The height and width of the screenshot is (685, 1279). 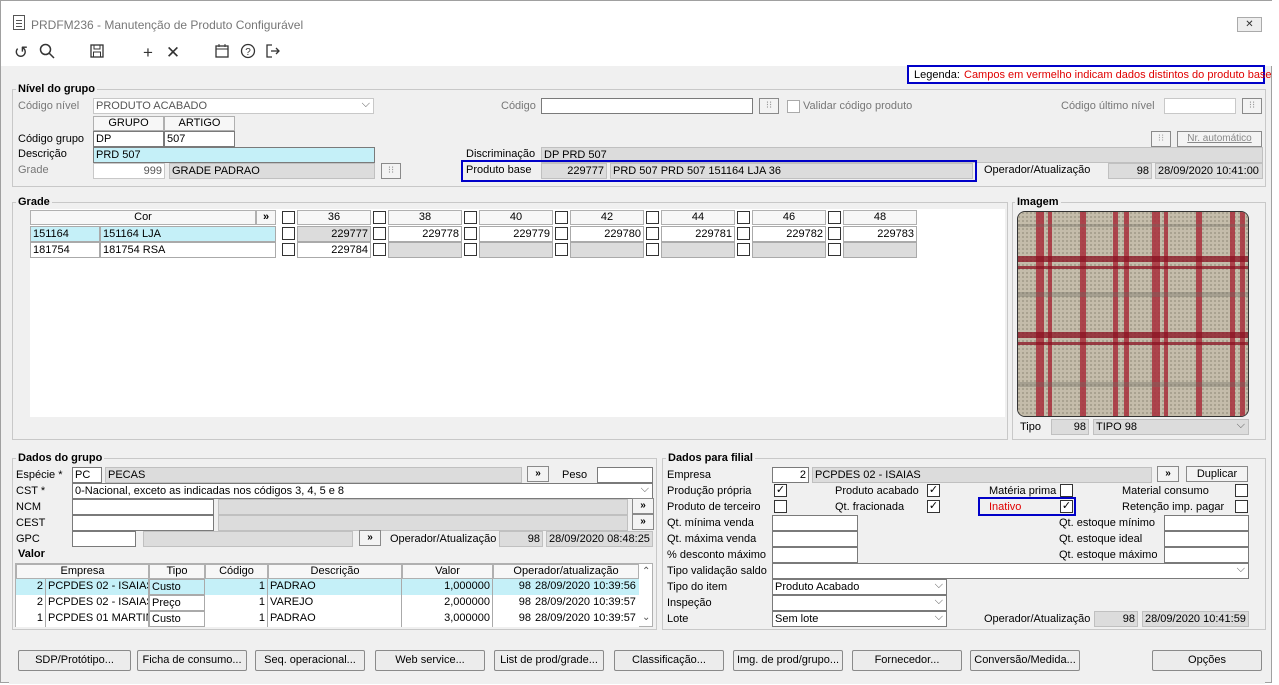 I want to click on valor-scrollbar: ⌃ ⌄, so click(x=646, y=595).